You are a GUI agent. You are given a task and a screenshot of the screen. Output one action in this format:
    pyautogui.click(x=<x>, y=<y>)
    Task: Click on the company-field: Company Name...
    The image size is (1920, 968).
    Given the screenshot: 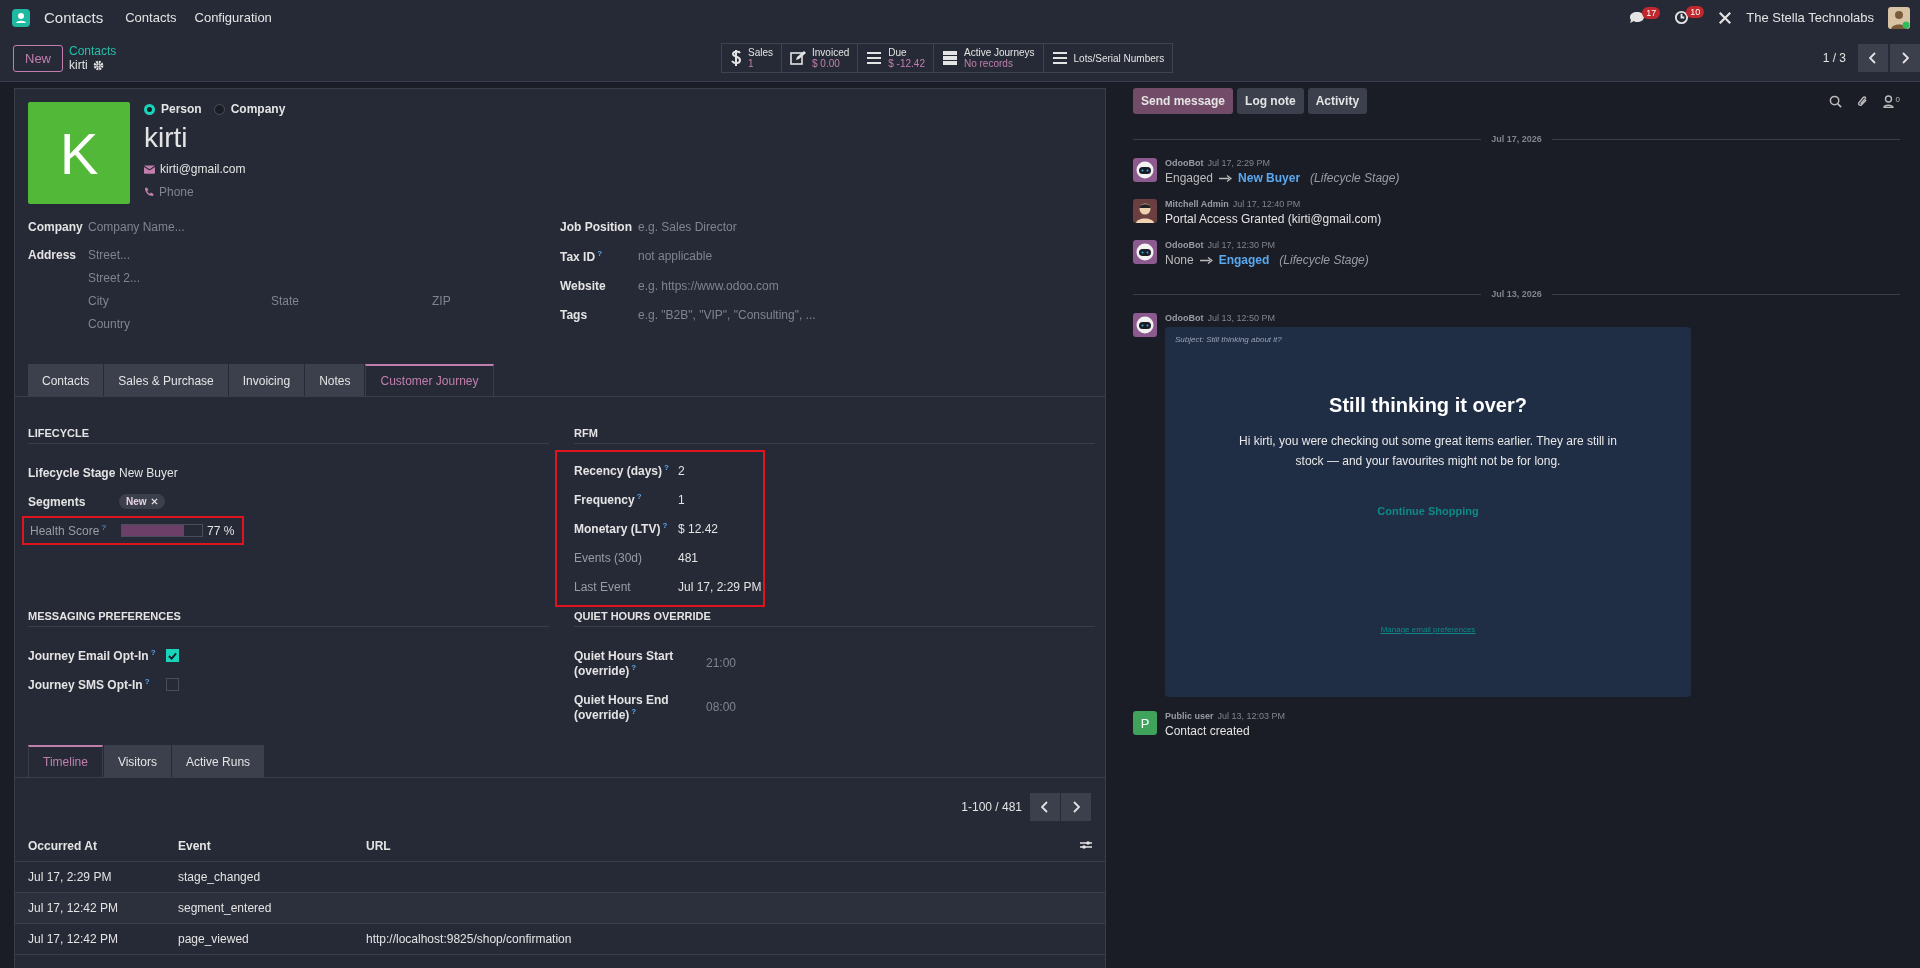 What is the action you would take?
    pyautogui.click(x=136, y=227)
    